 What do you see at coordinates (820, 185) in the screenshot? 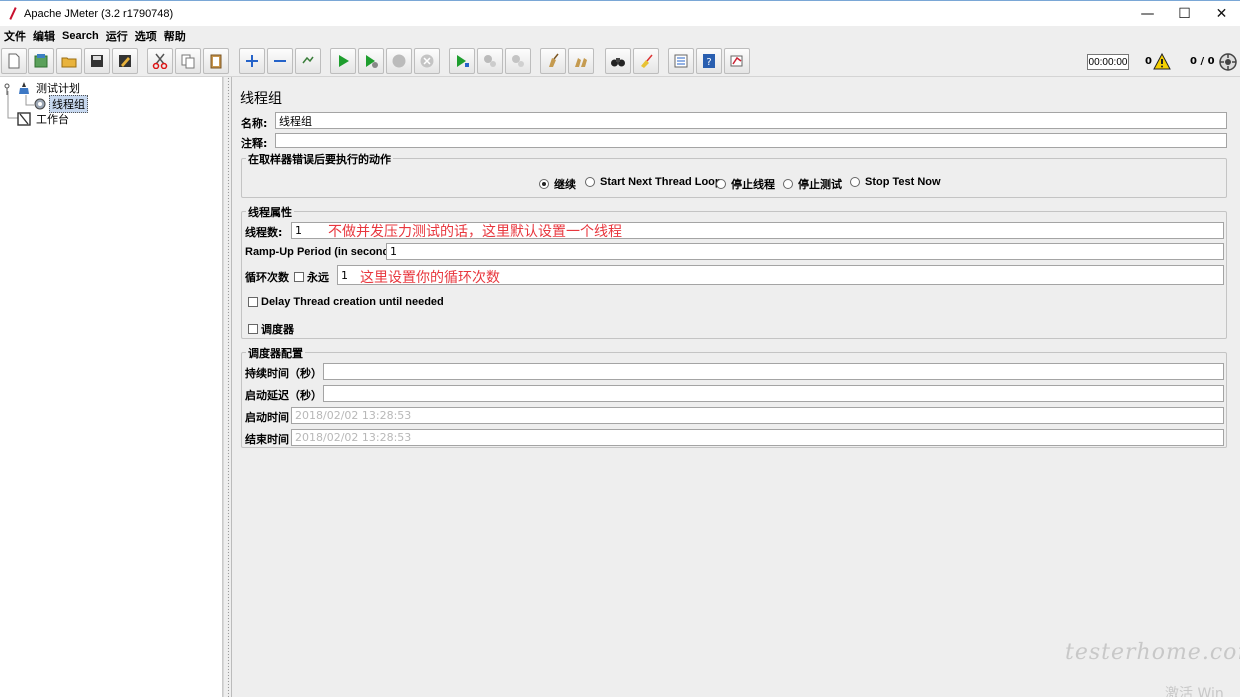
I see `radio-stop-test-label: 停止测试` at bounding box center [820, 185].